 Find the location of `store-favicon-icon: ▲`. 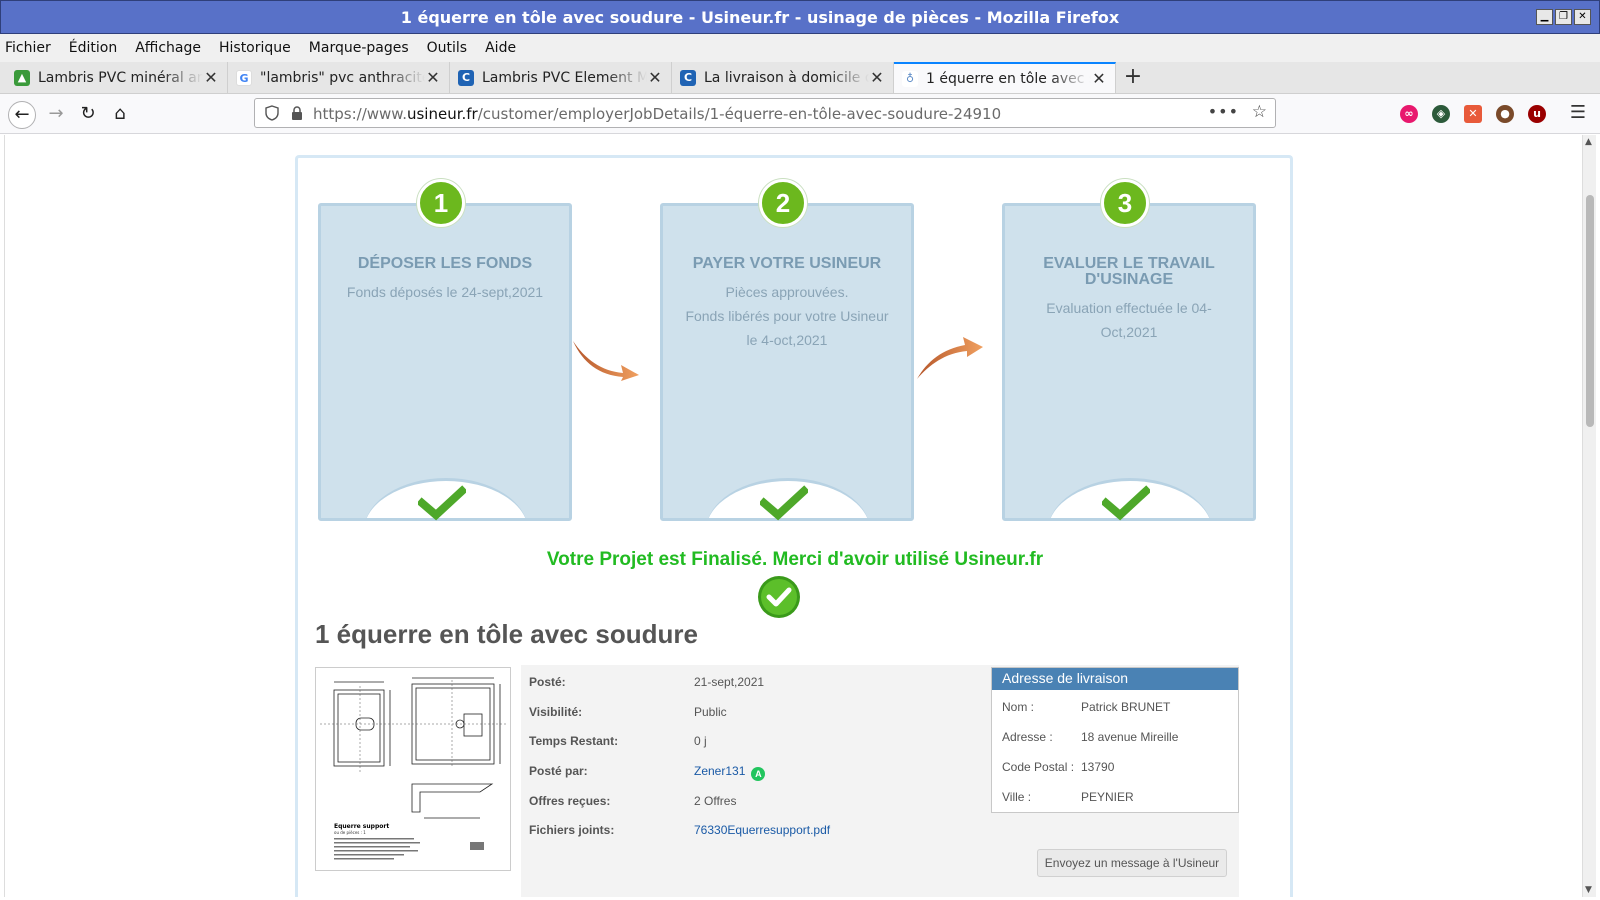

store-favicon-icon: ▲ is located at coordinates (22, 77).